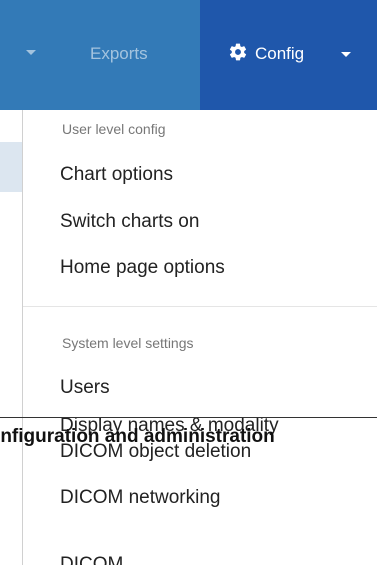  Describe the element at coordinates (200, 306) in the screenshot. I see `dropdown-divider` at that location.